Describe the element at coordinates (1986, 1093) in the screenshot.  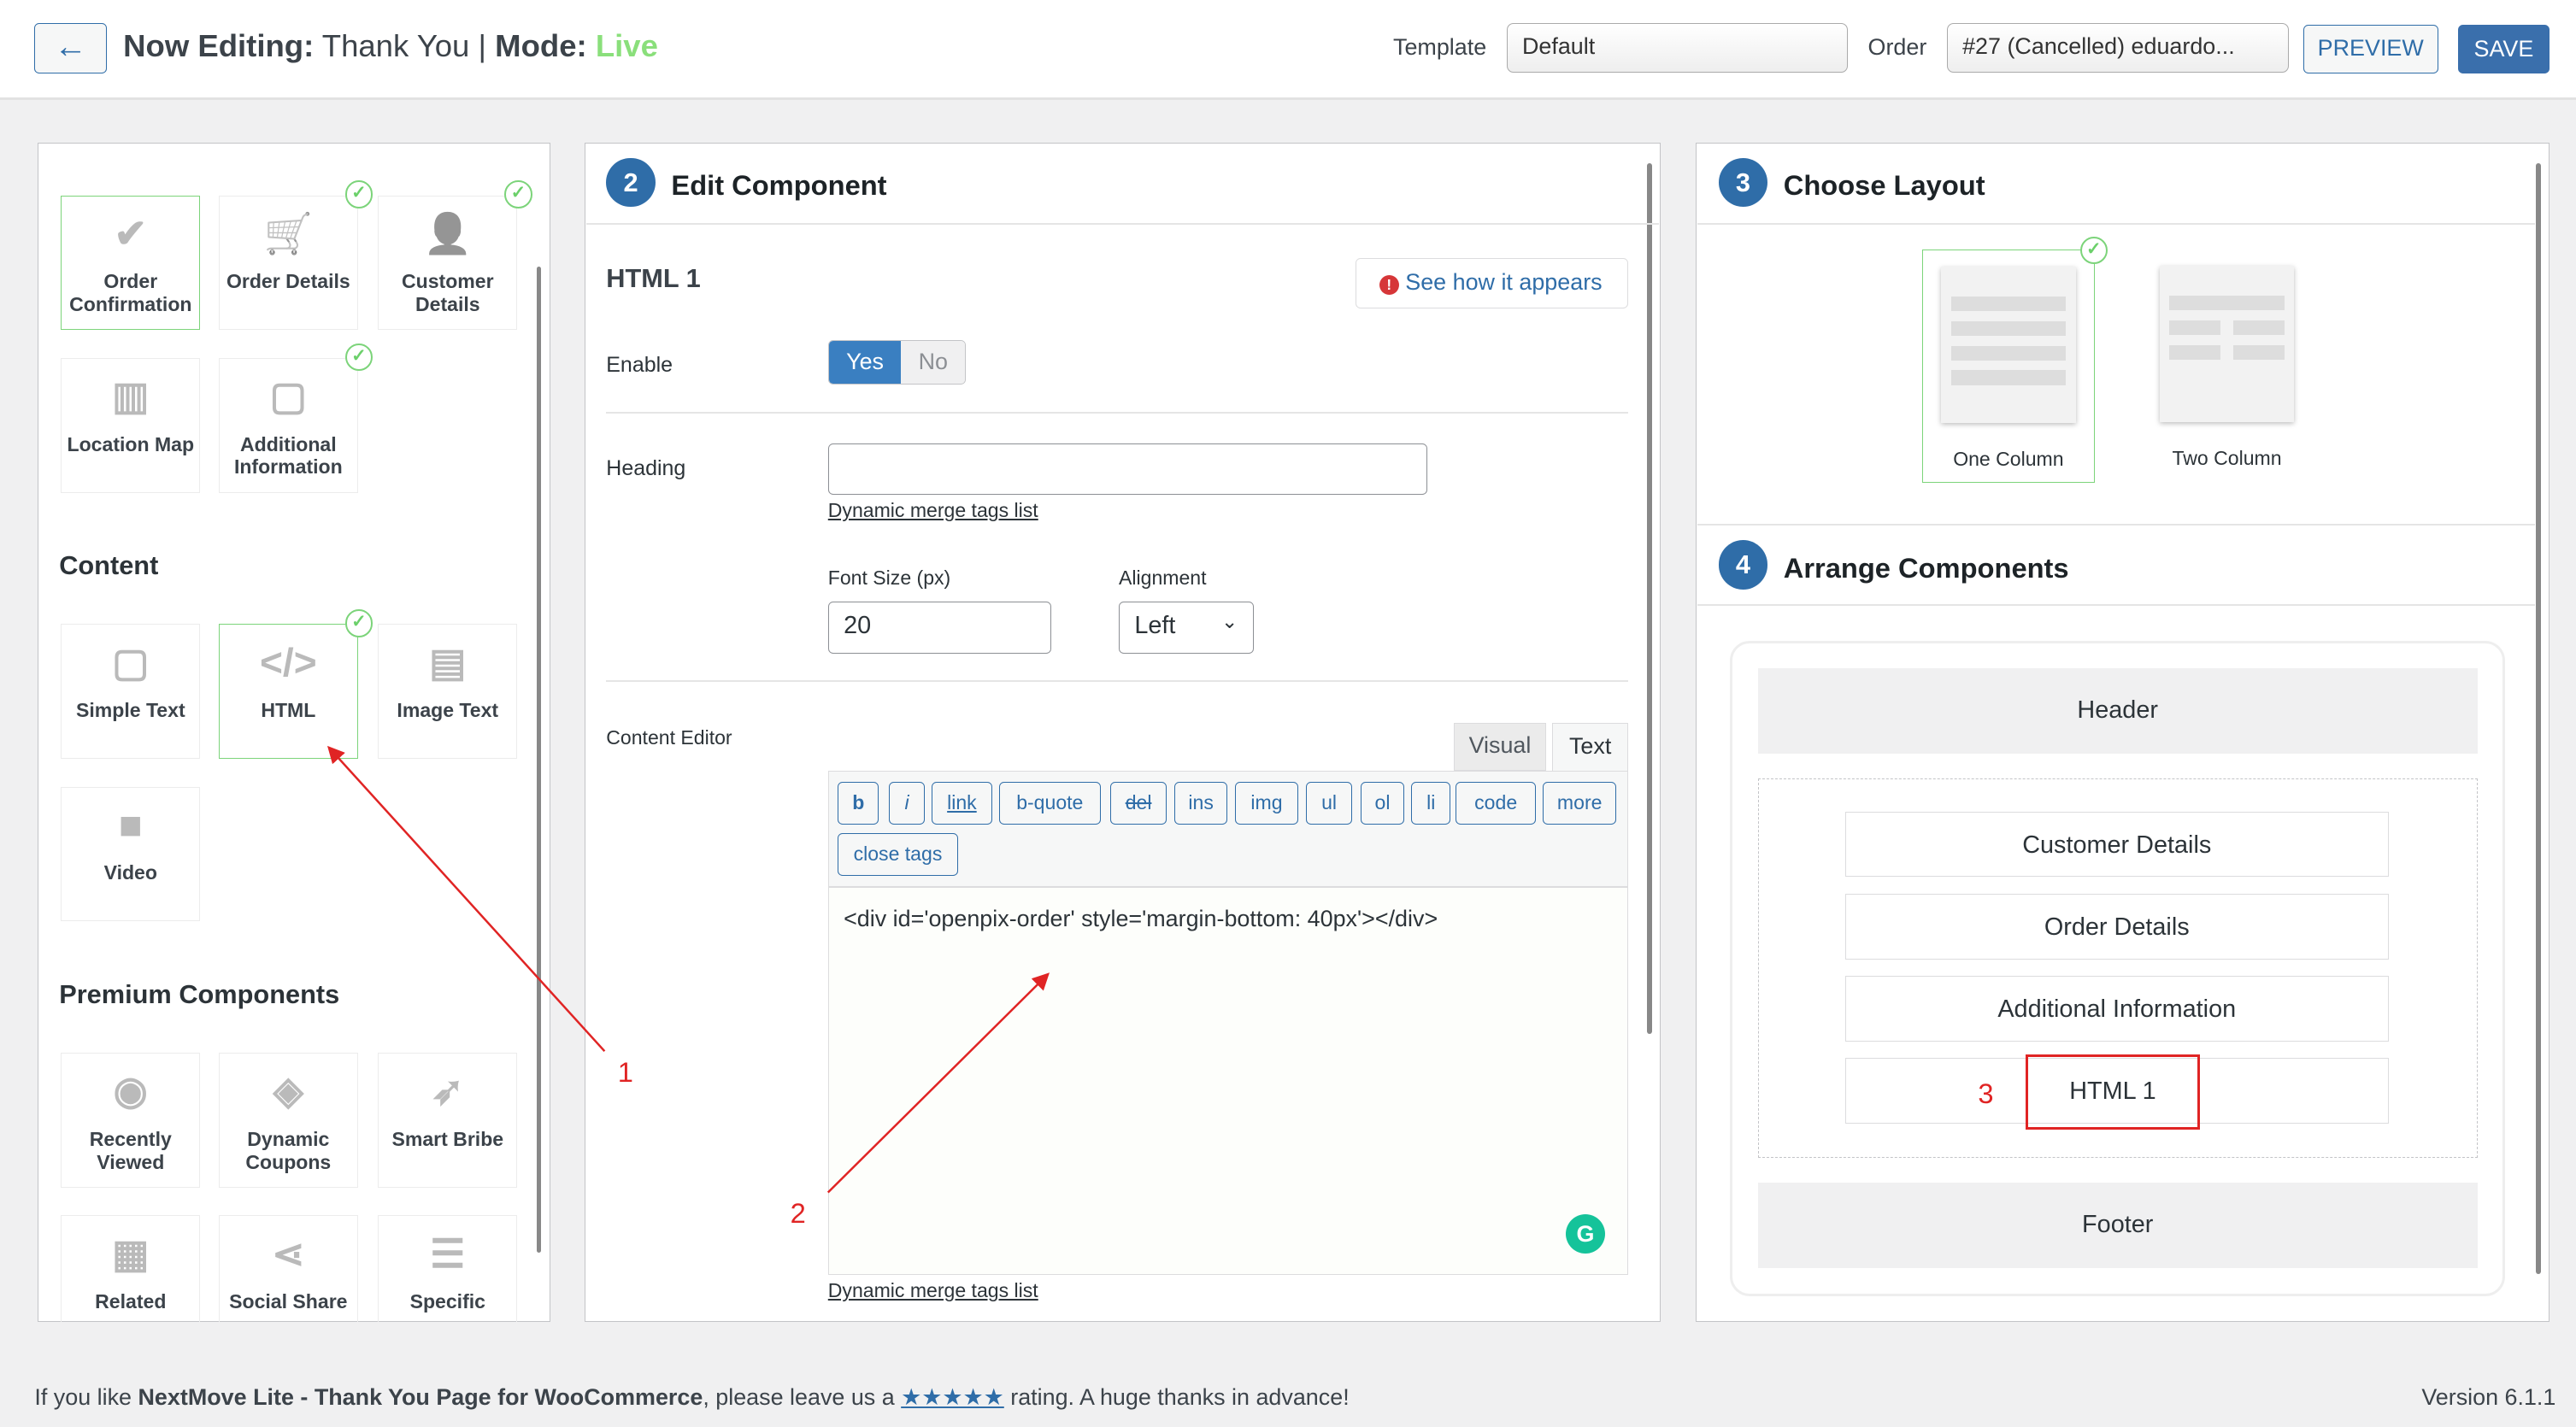
I see `annotation-label-3: 3` at that location.